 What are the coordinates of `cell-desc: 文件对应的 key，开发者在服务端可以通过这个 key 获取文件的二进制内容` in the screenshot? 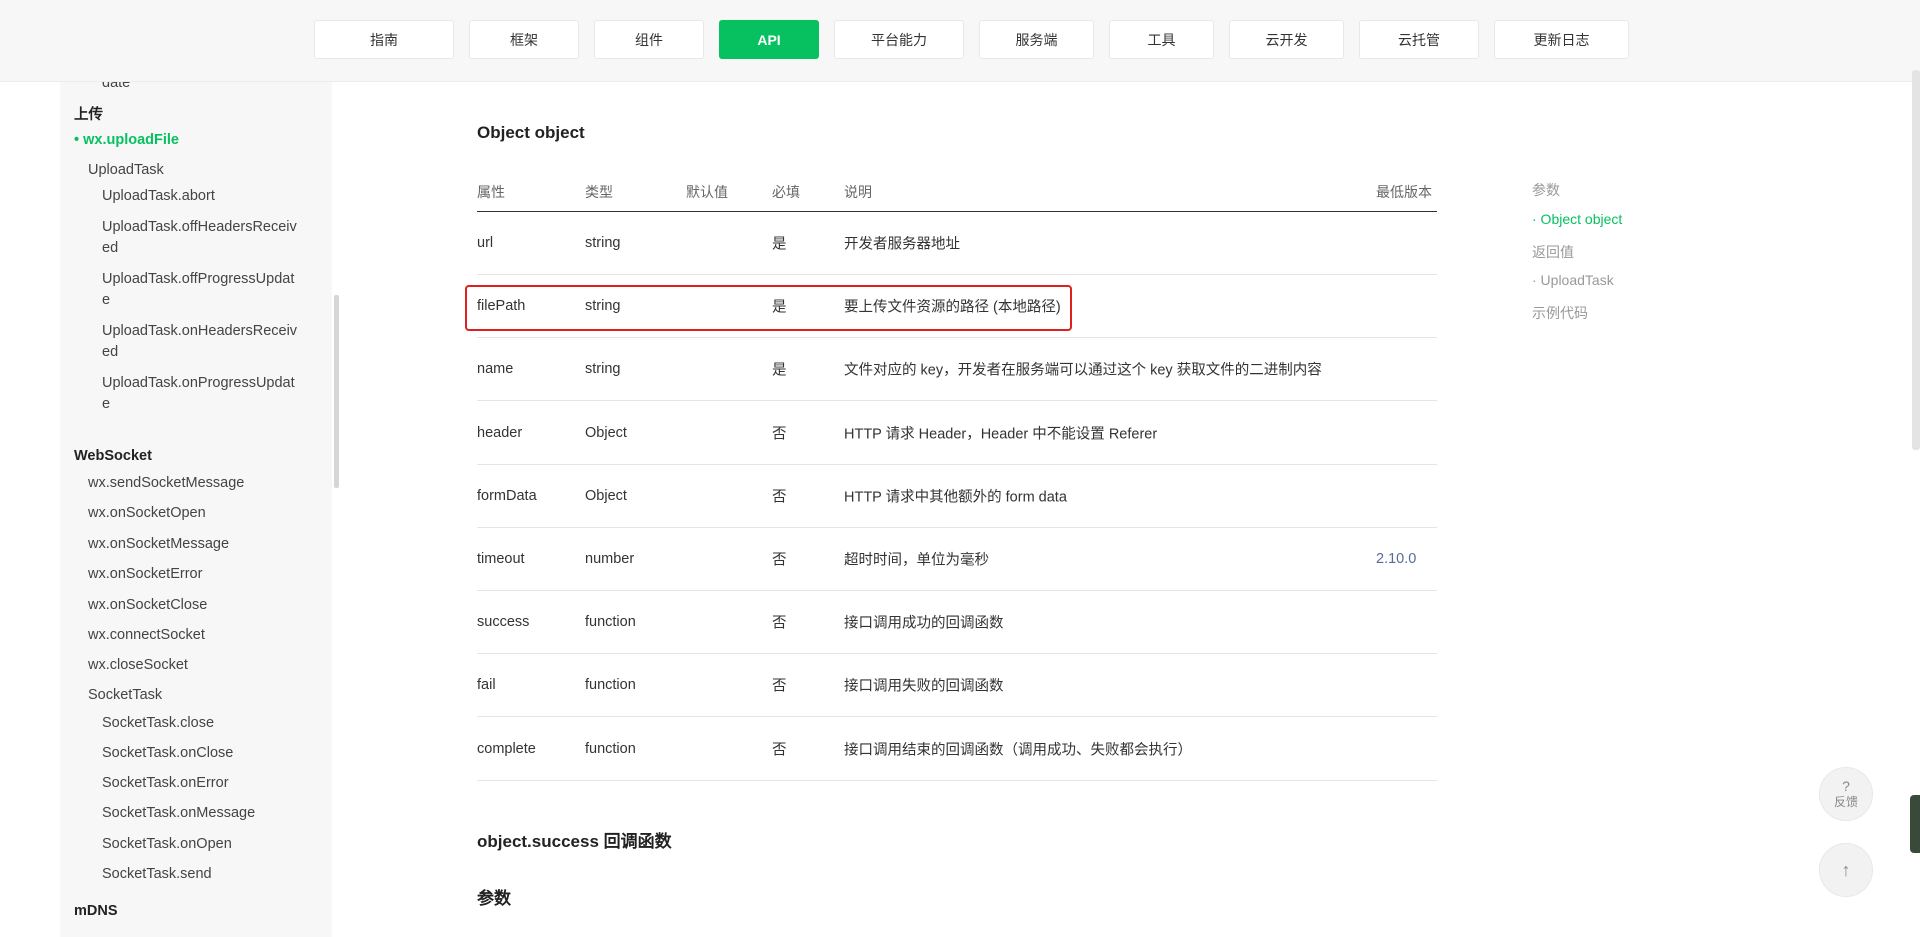 It's located at (1083, 370).